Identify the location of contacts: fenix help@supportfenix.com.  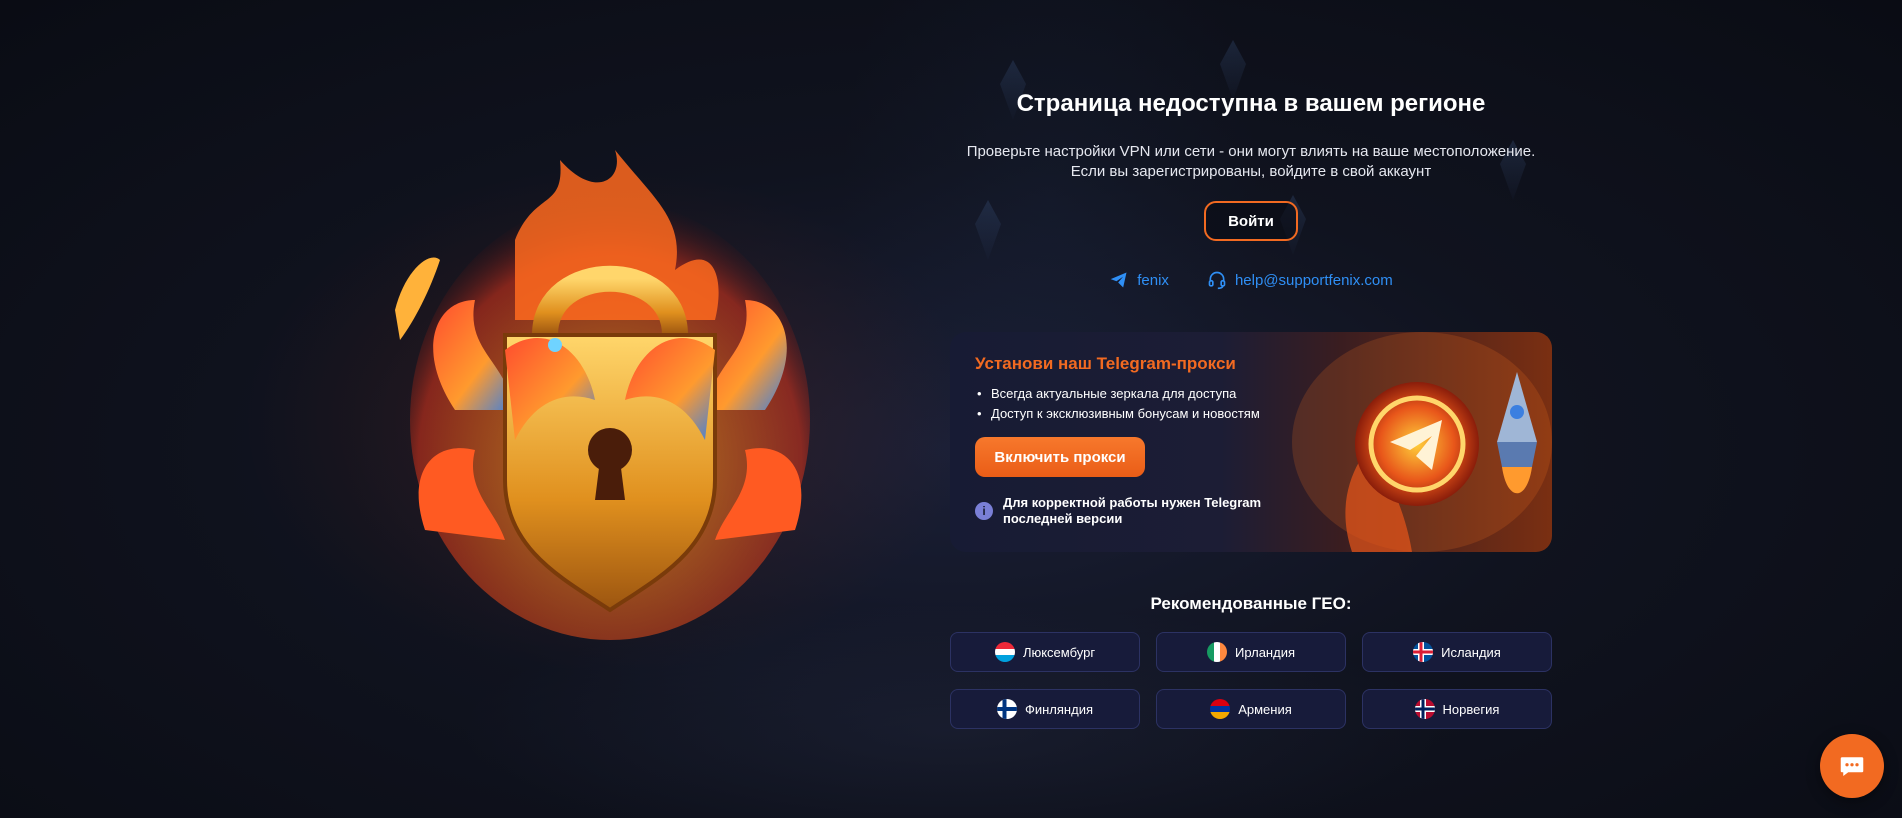
(1251, 280).